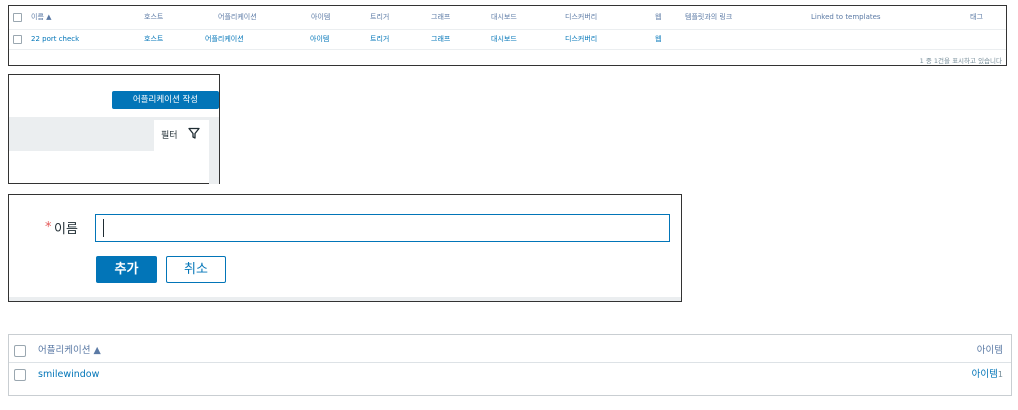 This screenshot has width=1018, height=410. Describe the element at coordinates (985, 374) in the screenshot. I see `items-link-label: 아이템` at that location.